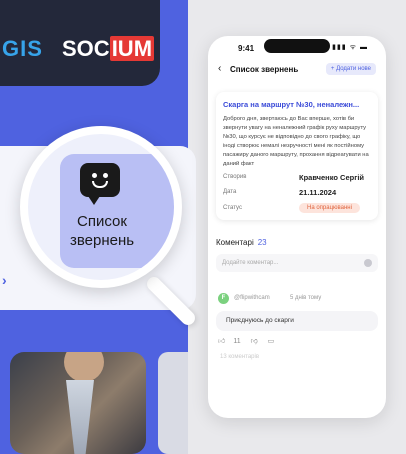 The height and width of the screenshot is (454, 406). Describe the element at coordinates (94, 175) in the screenshot. I see `icon-eye-left` at that location.